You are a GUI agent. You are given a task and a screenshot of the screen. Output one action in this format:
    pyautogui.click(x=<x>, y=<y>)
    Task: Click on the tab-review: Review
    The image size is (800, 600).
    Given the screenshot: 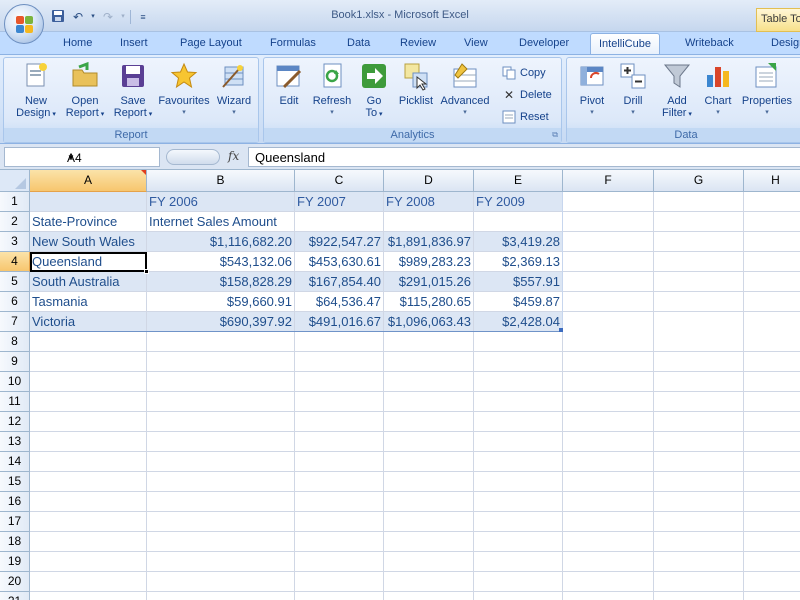 What is the action you would take?
    pyautogui.click(x=418, y=45)
    